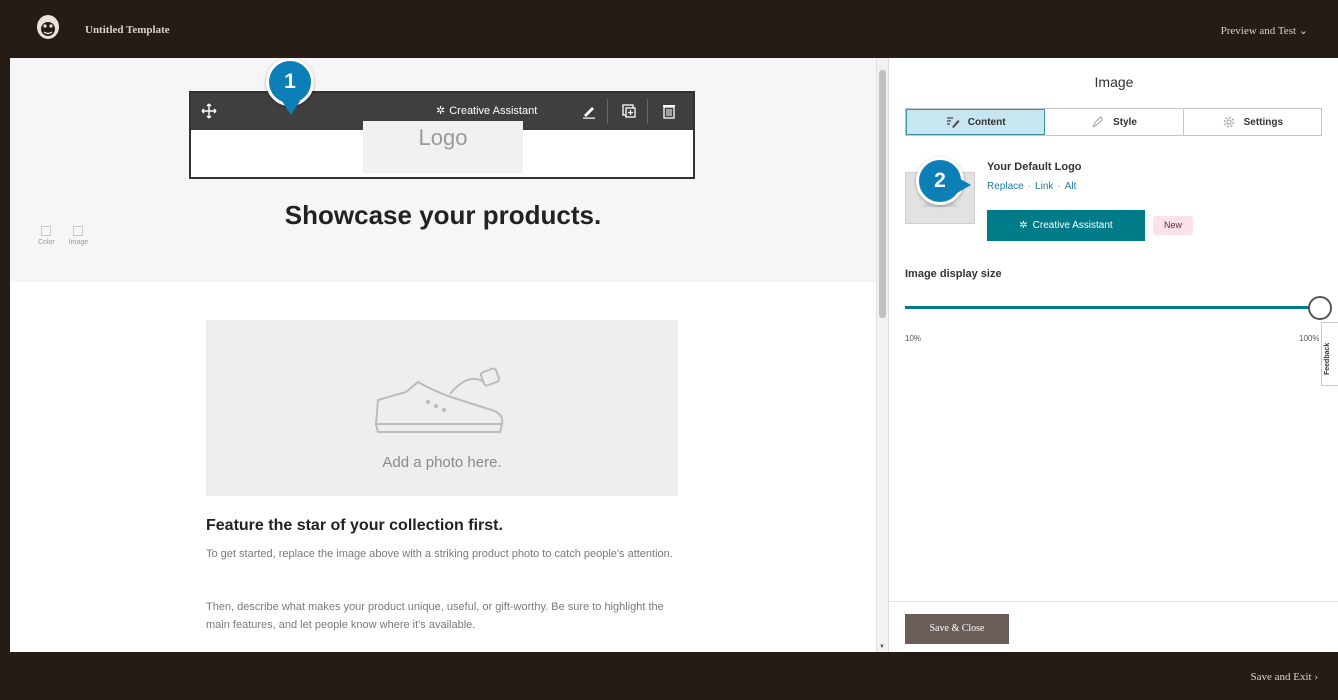 This screenshot has width=1338, height=700. Describe the element at coordinates (1284, 677) in the screenshot. I see `save-and-exit-button: Save and Exit ›` at that location.